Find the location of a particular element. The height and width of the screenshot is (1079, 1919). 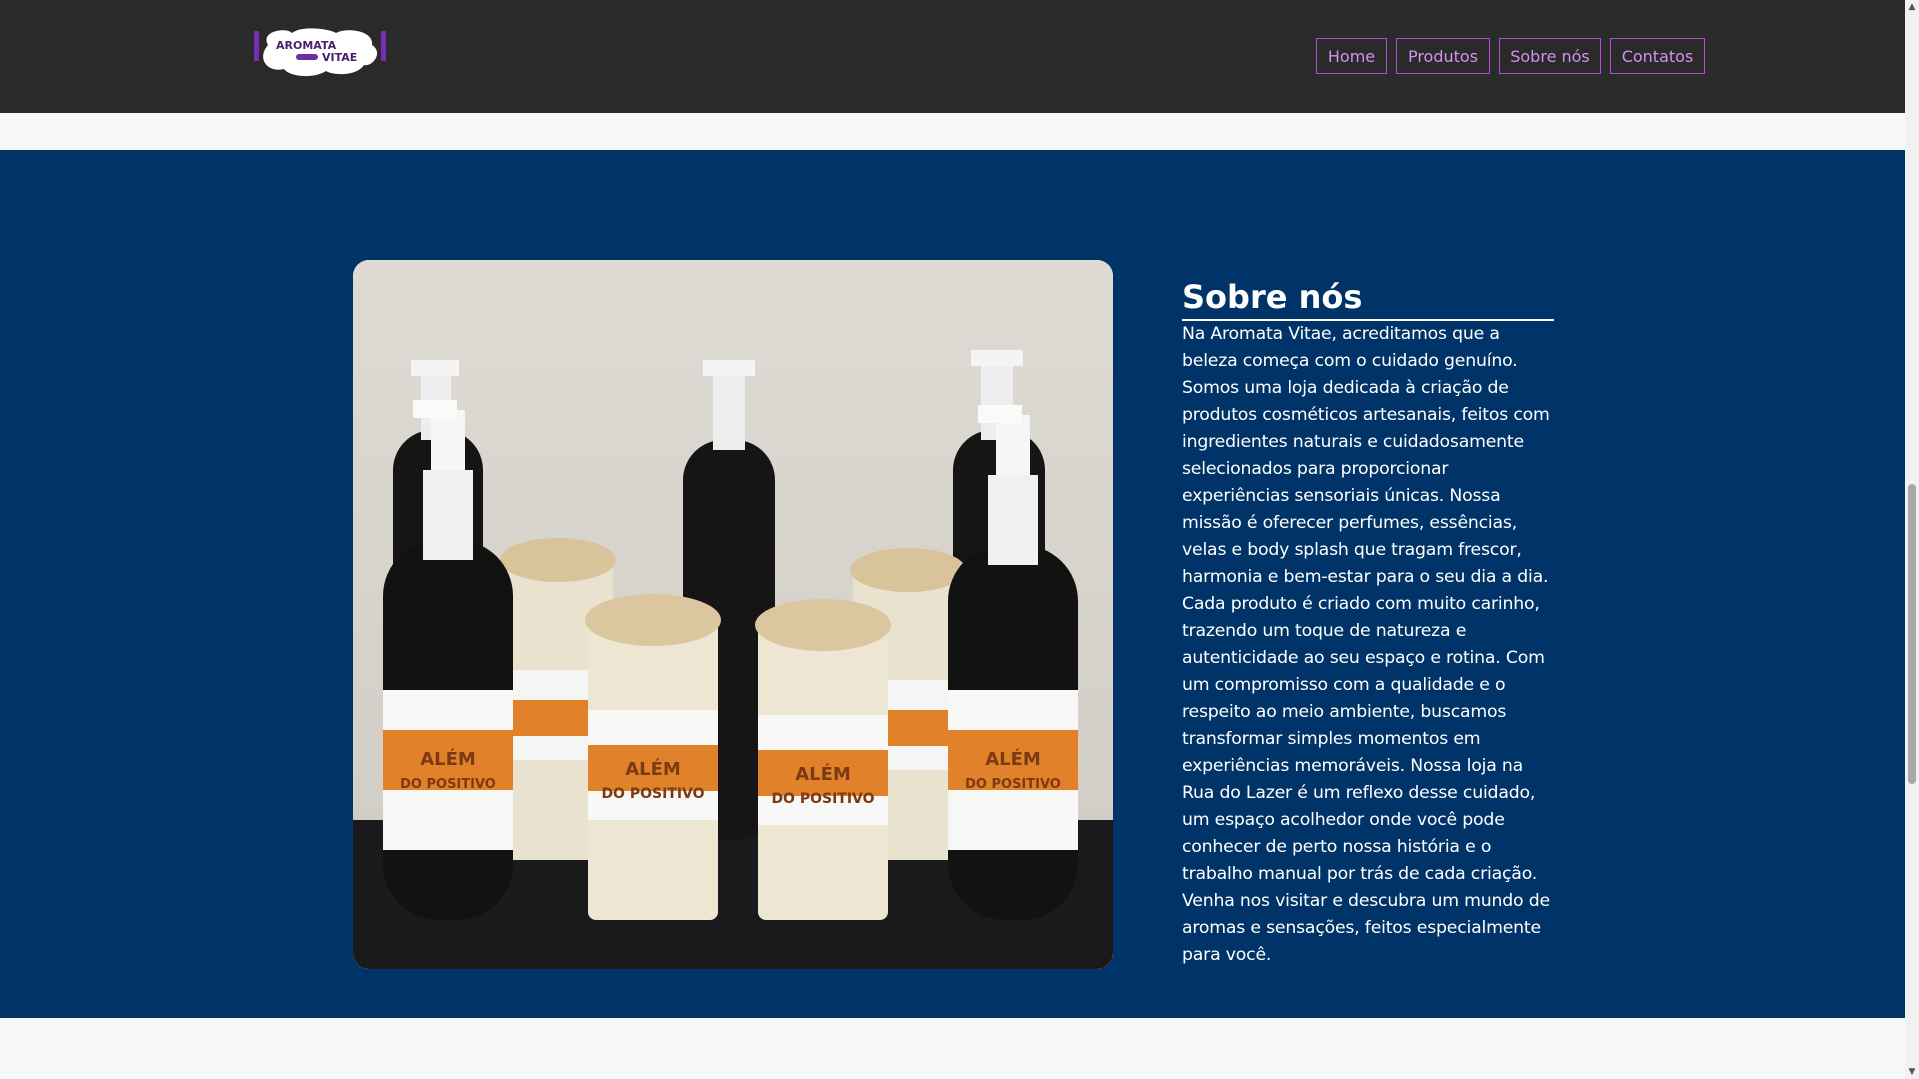

section-spacer is located at coordinates (952, 131).